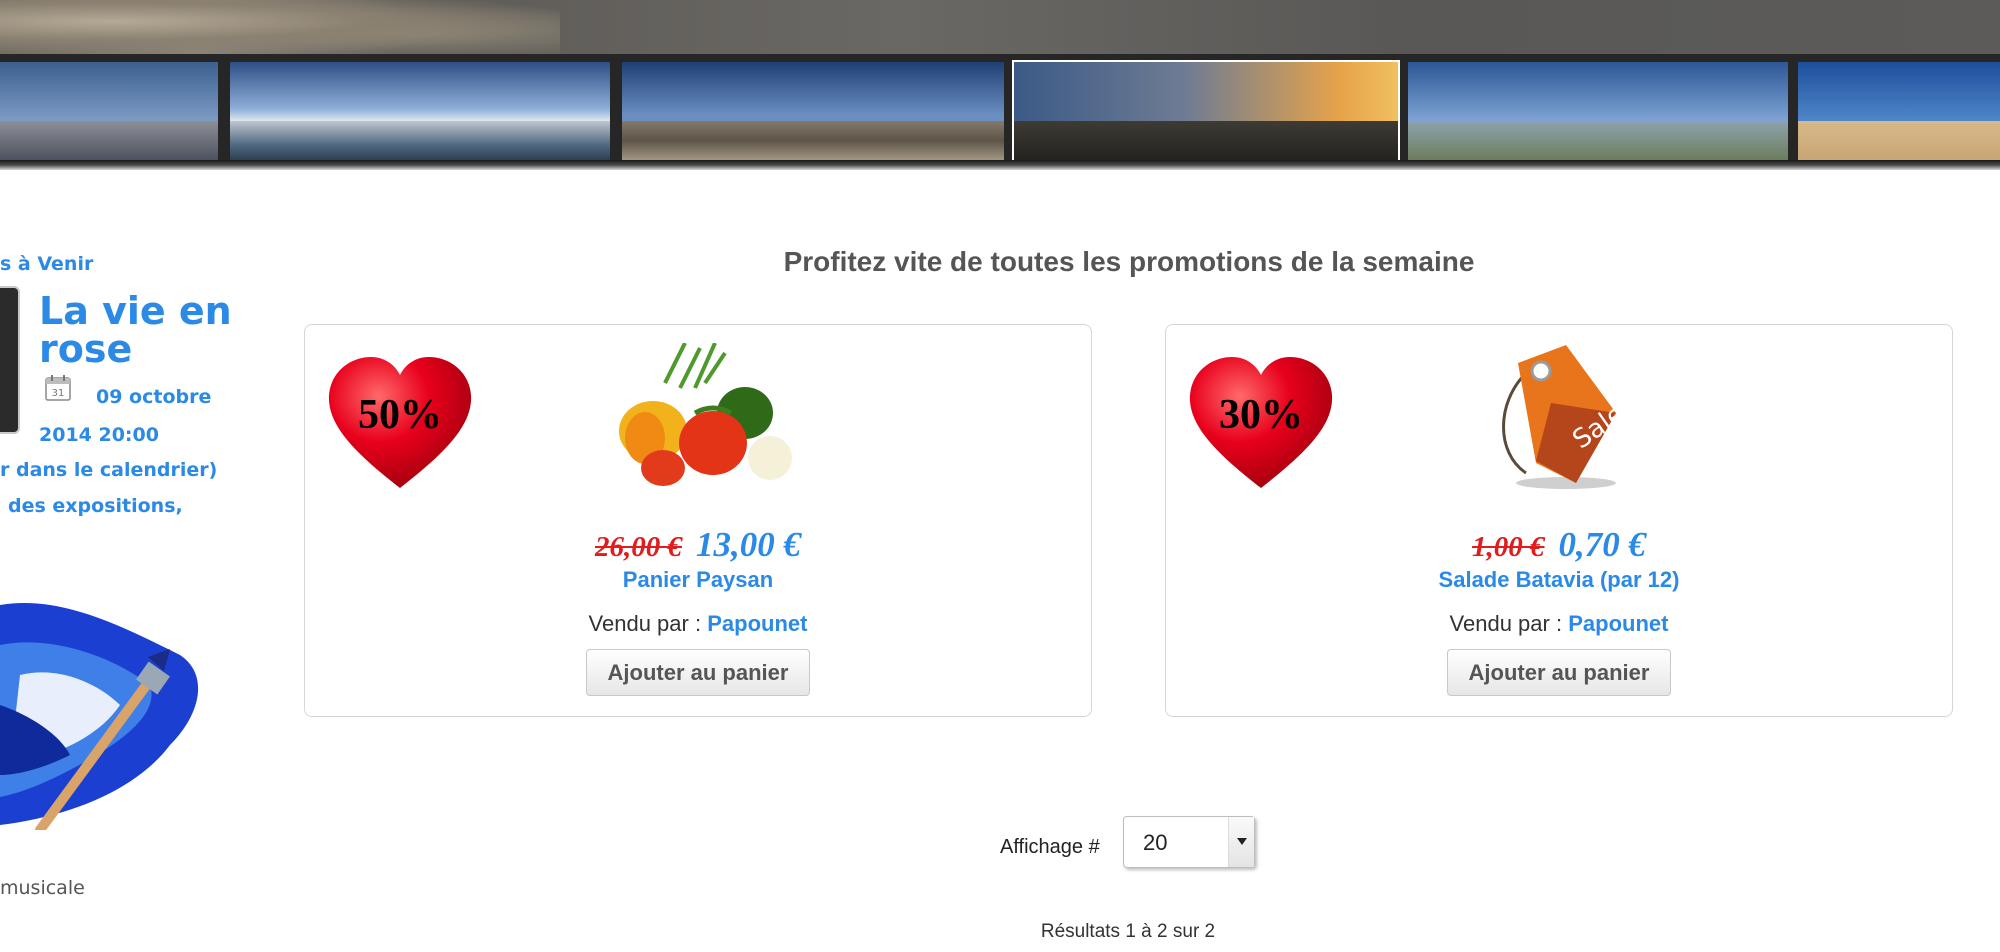 This screenshot has height=952, width=2000. I want to click on gallery-thumb-beach, so click(1899, 111).